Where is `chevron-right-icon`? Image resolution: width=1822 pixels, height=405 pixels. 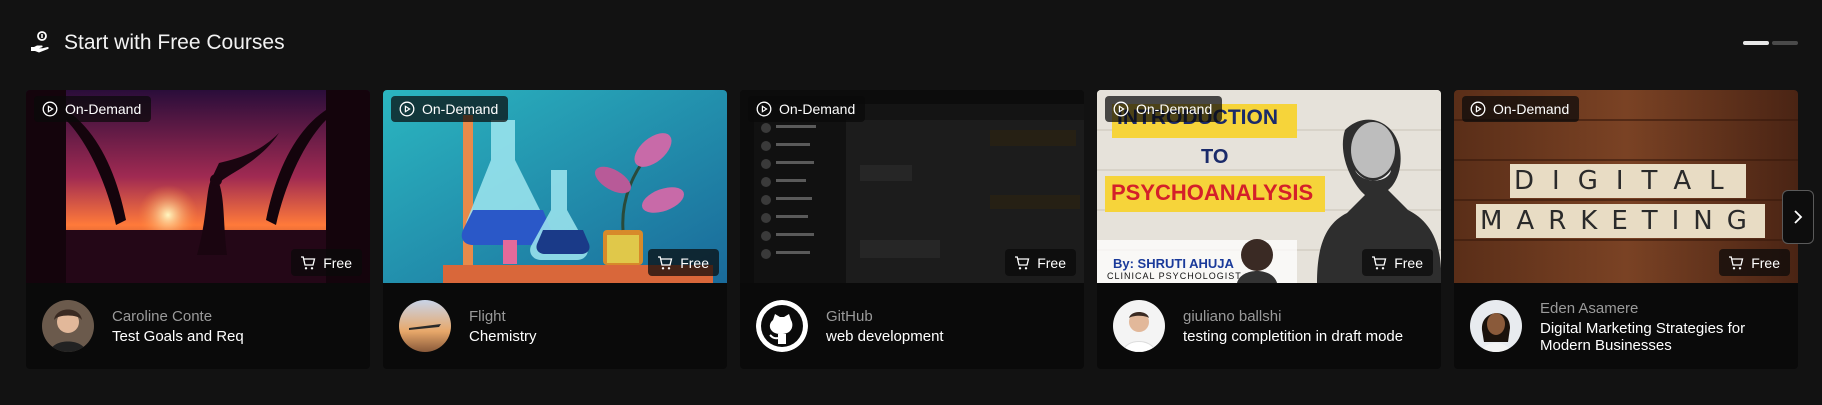 chevron-right-icon is located at coordinates (1798, 217).